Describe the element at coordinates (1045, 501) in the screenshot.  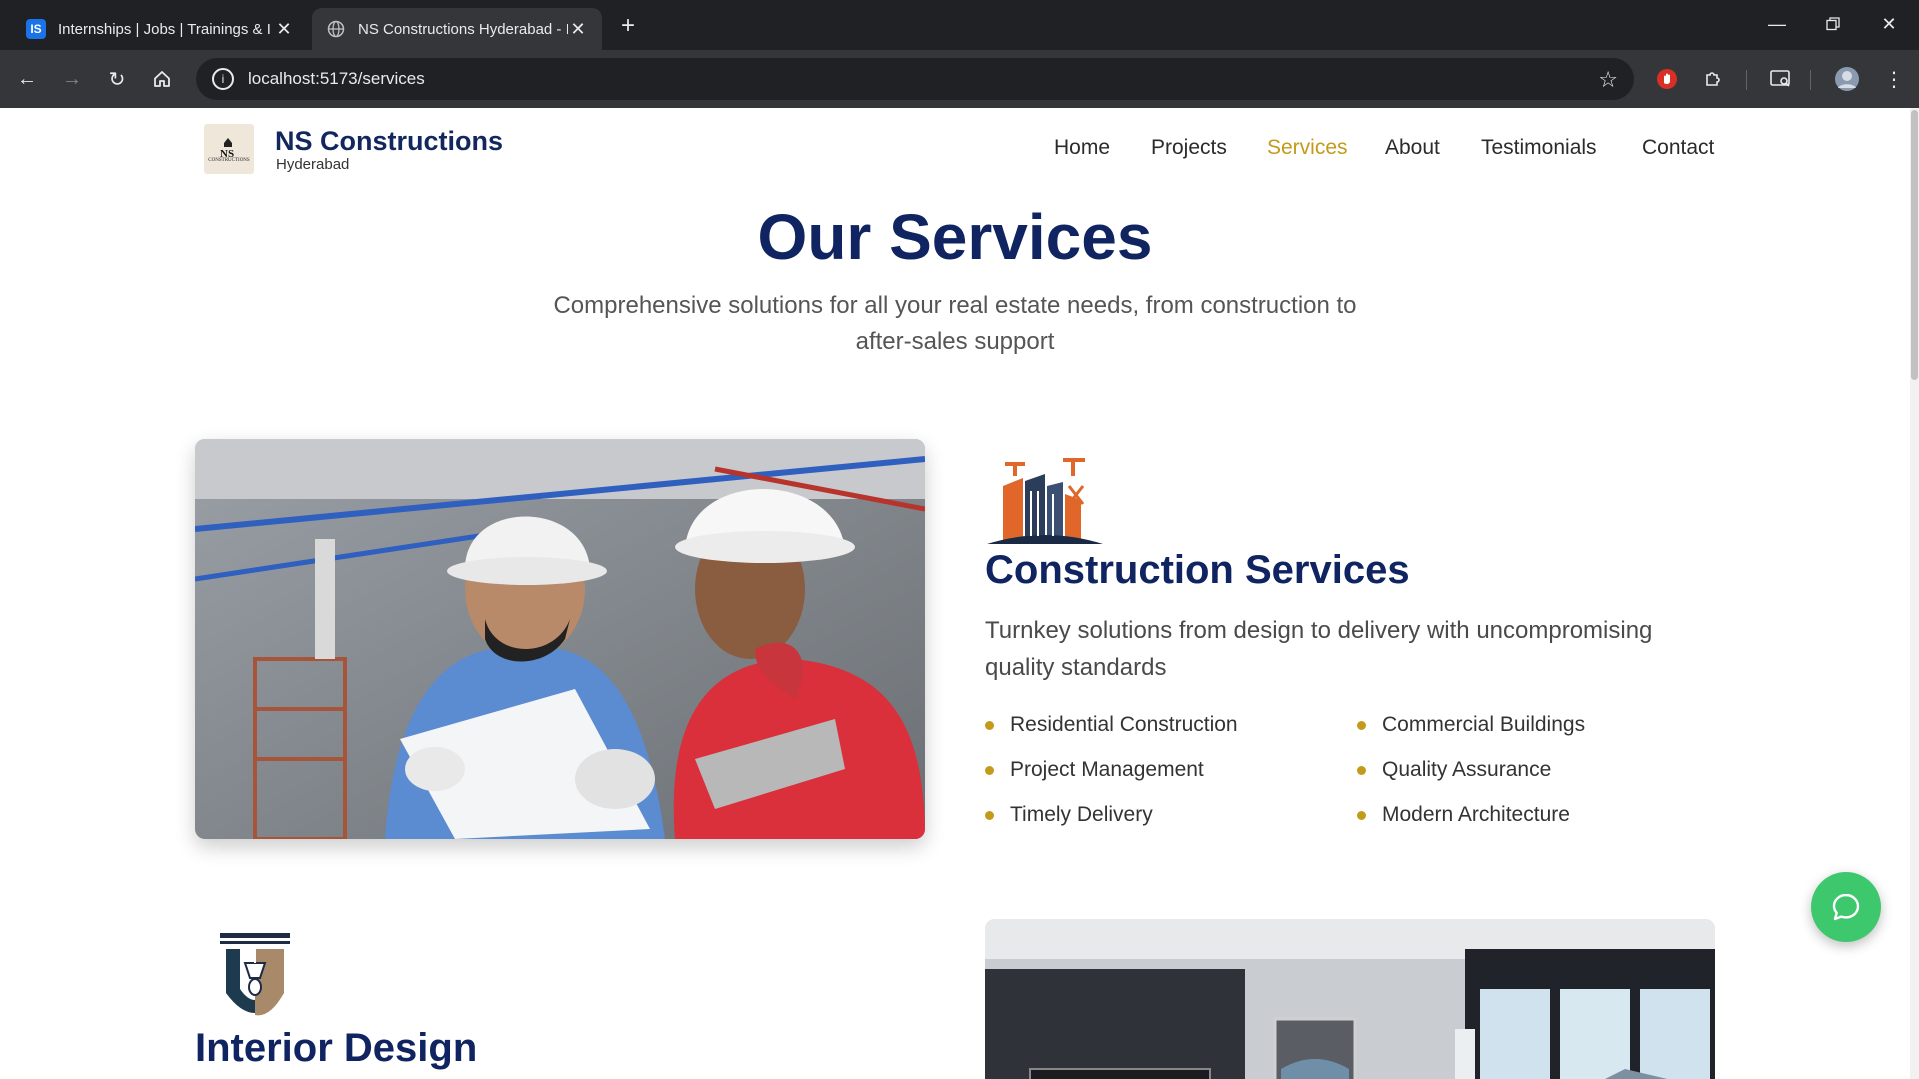
I see `construction-building-icon` at that location.